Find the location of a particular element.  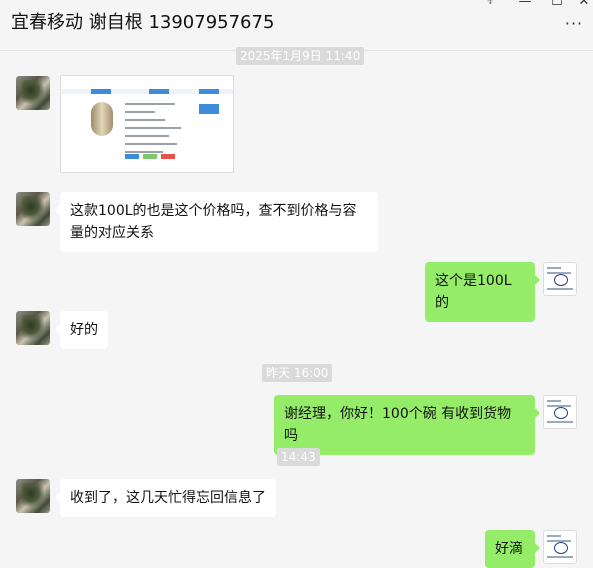

image-side-box is located at coordinates (209, 109).